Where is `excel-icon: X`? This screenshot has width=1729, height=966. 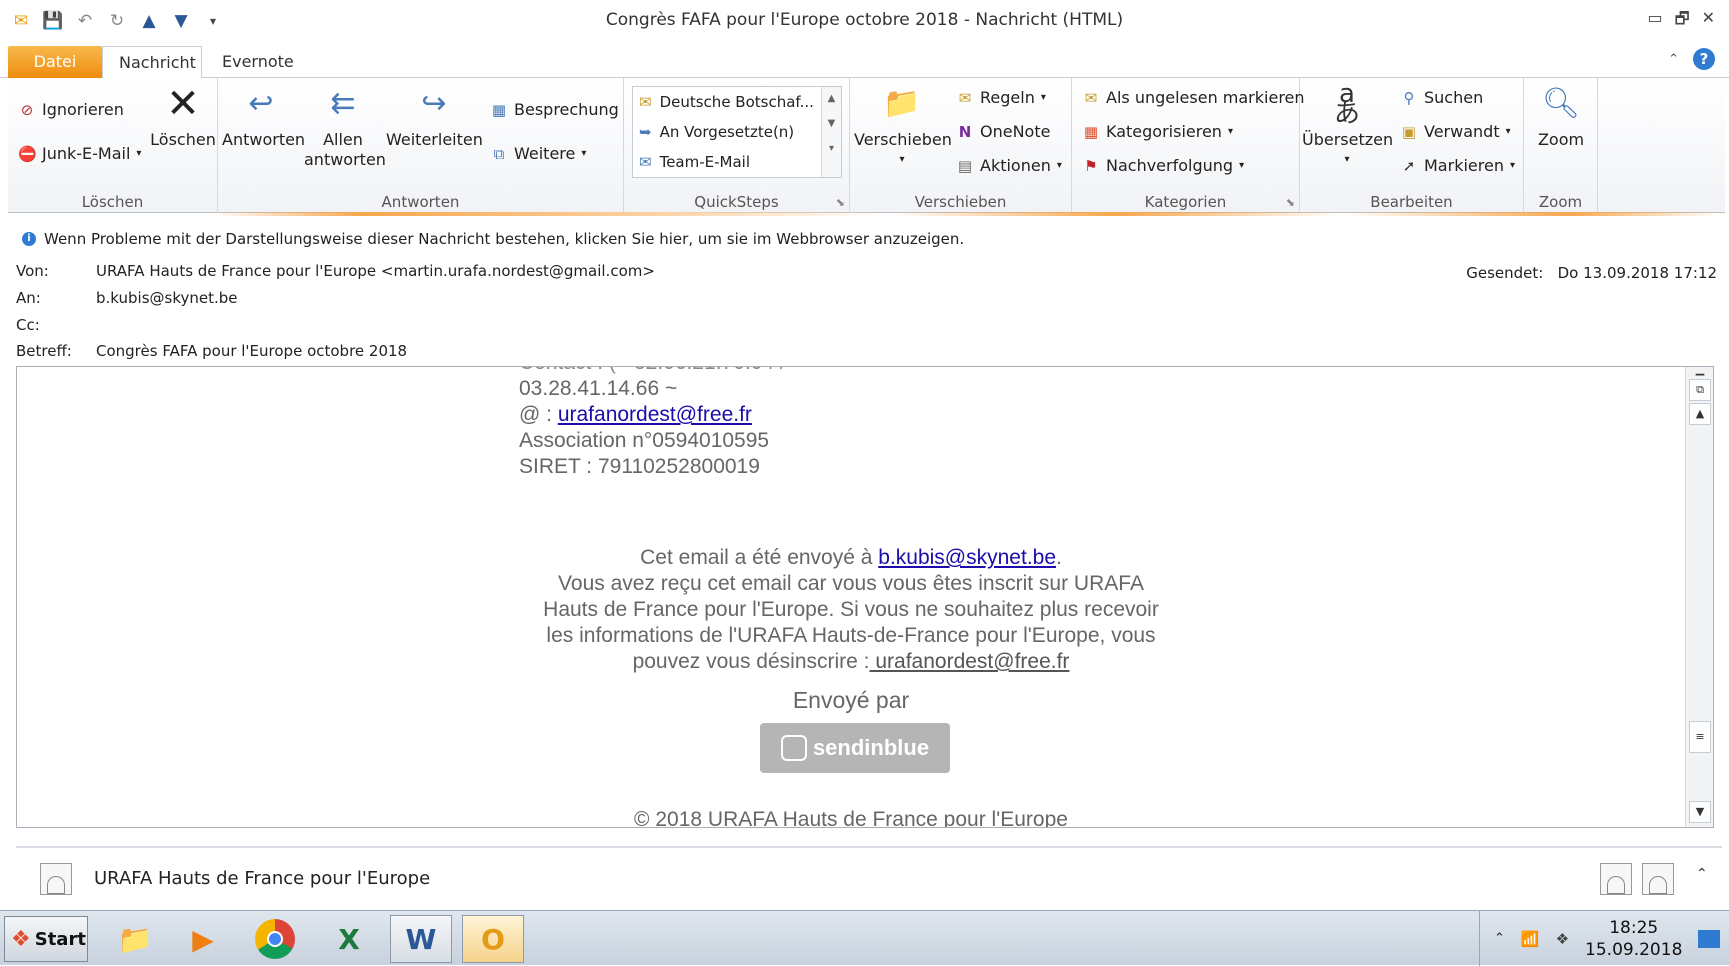 excel-icon: X is located at coordinates (349, 939).